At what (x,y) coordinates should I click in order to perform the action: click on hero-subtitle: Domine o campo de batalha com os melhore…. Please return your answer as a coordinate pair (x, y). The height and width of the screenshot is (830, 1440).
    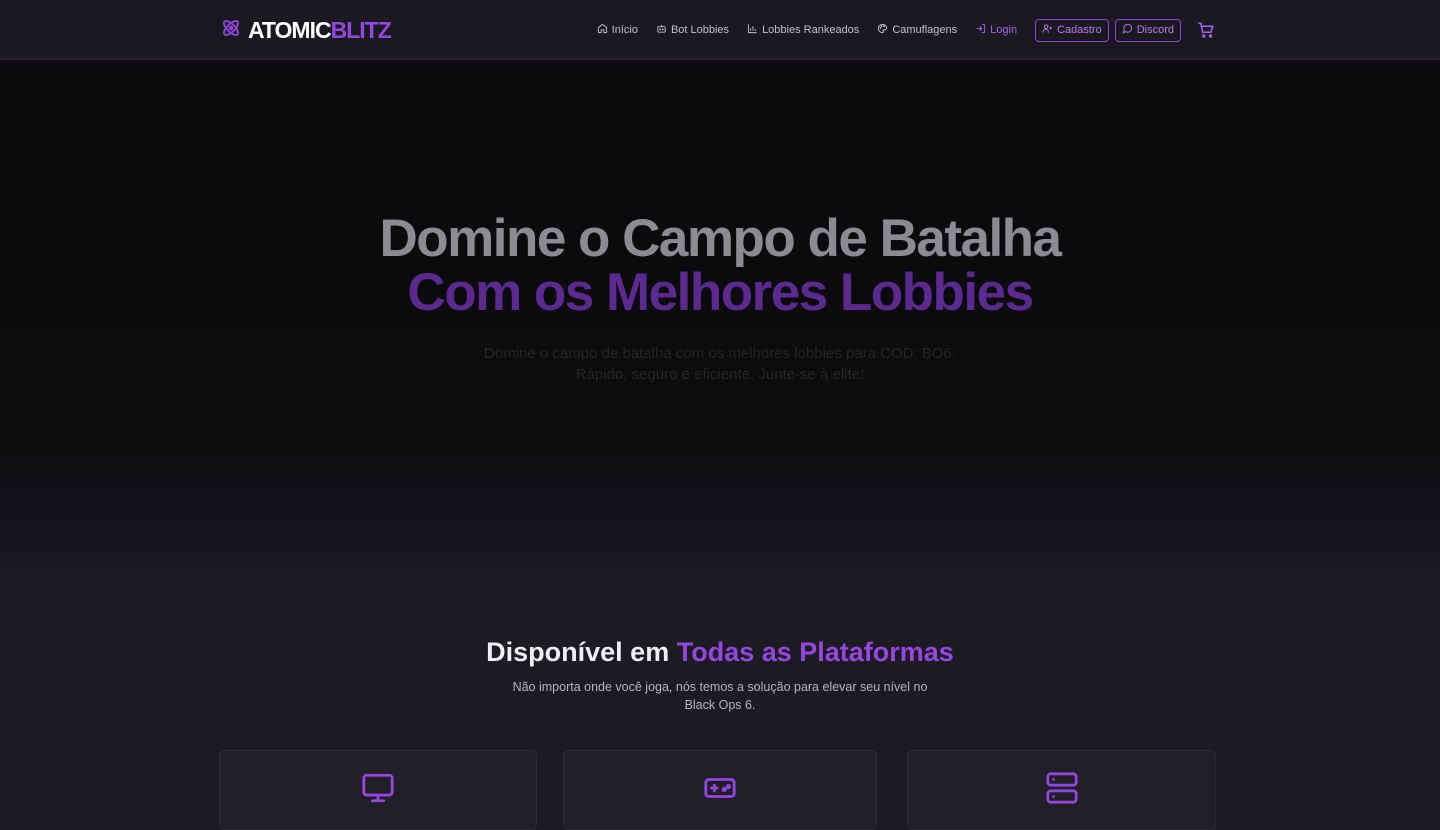
    Looking at the image, I should click on (720, 364).